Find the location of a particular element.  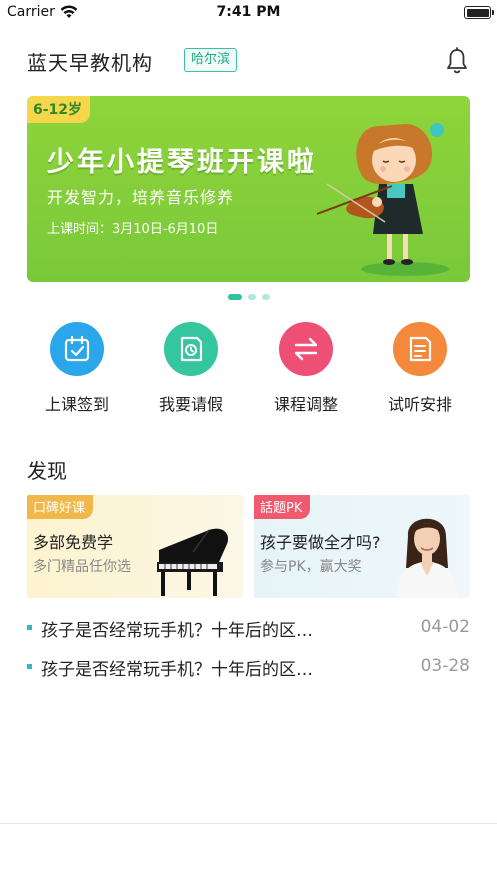

quick-action-label: 课程调整 is located at coordinates (305, 404).